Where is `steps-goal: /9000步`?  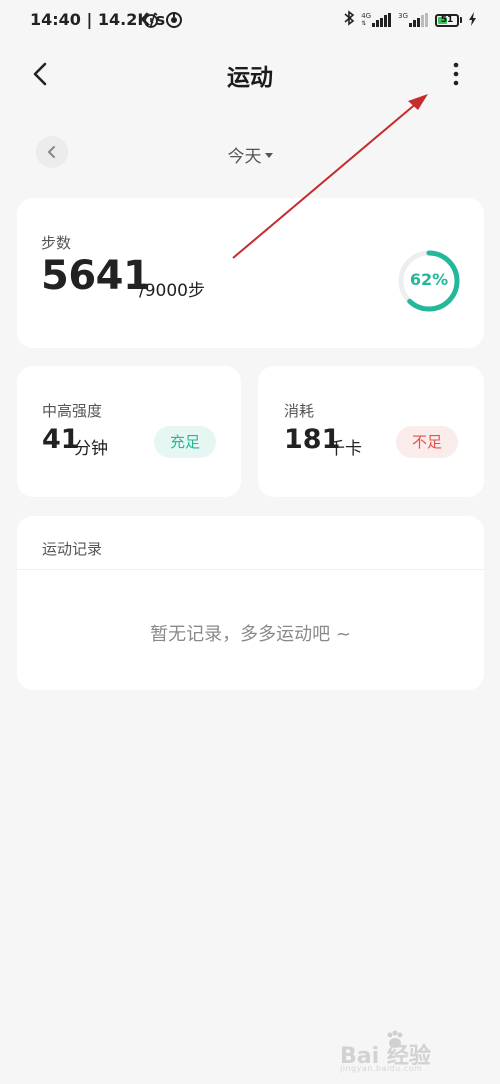
steps-goal: /9000步 is located at coordinates (172, 291).